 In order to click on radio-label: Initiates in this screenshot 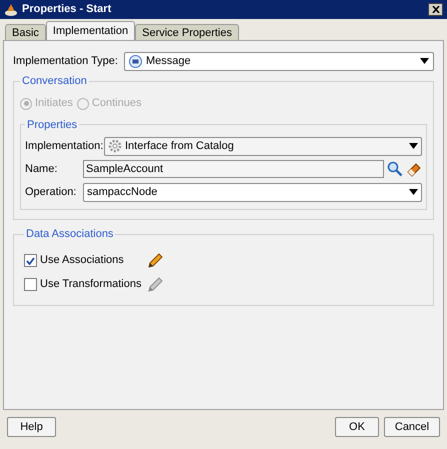, I will do `click(54, 104)`.